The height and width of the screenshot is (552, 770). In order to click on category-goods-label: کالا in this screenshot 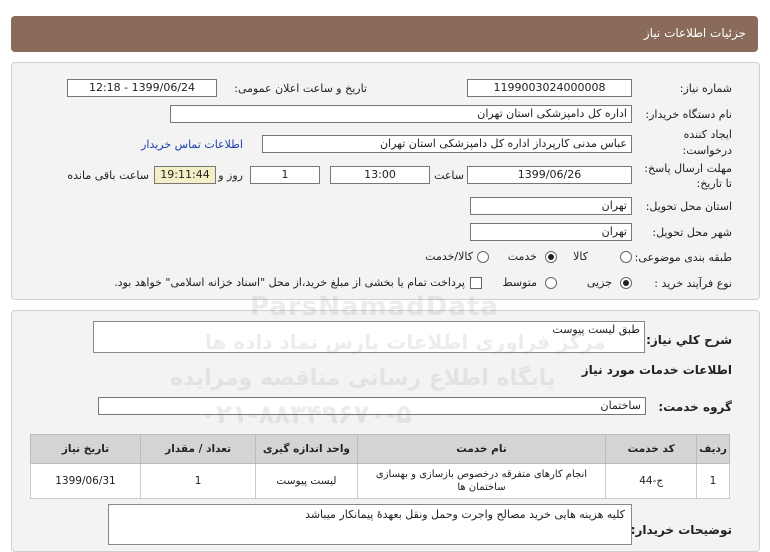, I will do `click(580, 256)`.